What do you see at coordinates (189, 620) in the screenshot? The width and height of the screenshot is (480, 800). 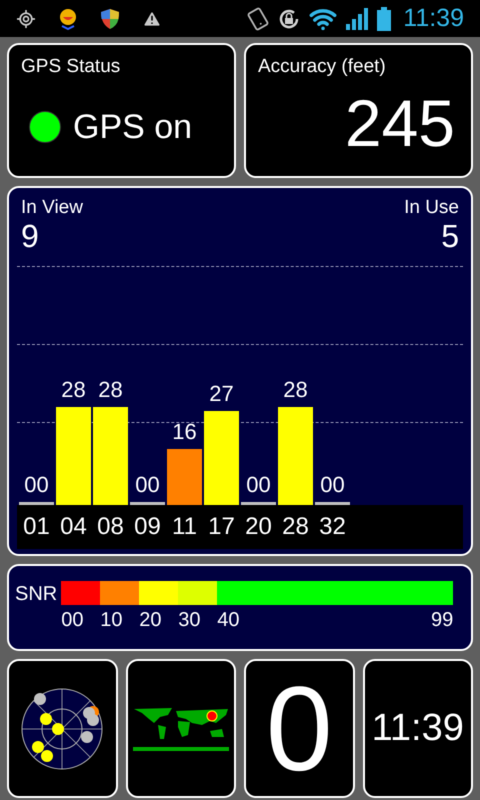 I see `snr-scale-label: 30` at bounding box center [189, 620].